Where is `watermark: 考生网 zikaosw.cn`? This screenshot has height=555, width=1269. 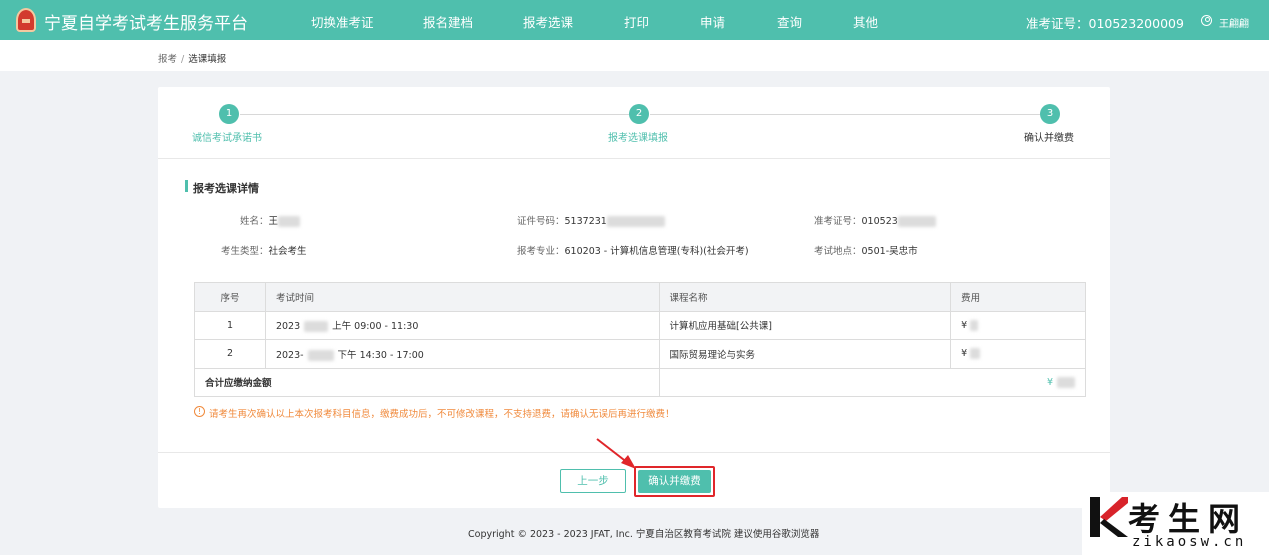 watermark: 考生网 zikaosw.cn is located at coordinates (1175, 523).